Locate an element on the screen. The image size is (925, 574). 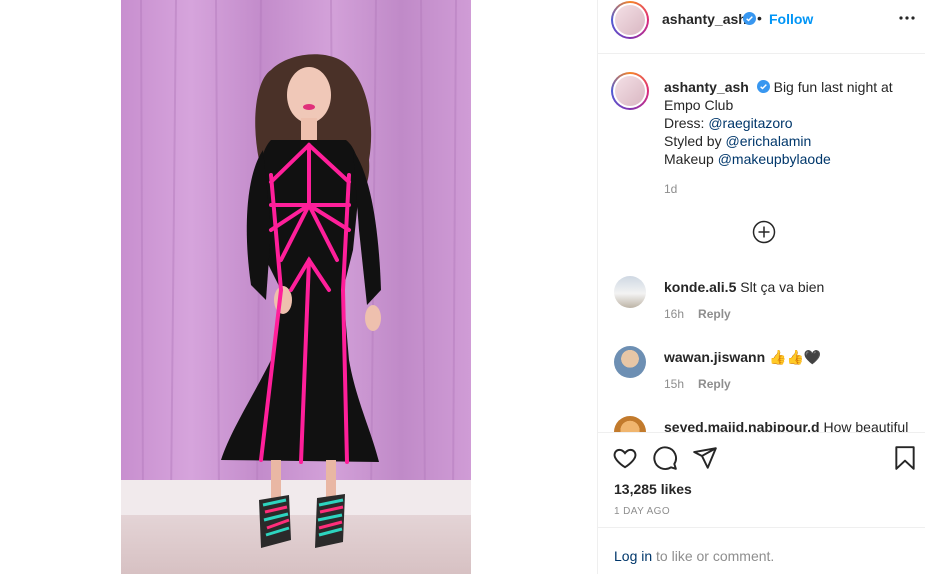
comment-text: How beautiful is located at coordinates (866, 425).